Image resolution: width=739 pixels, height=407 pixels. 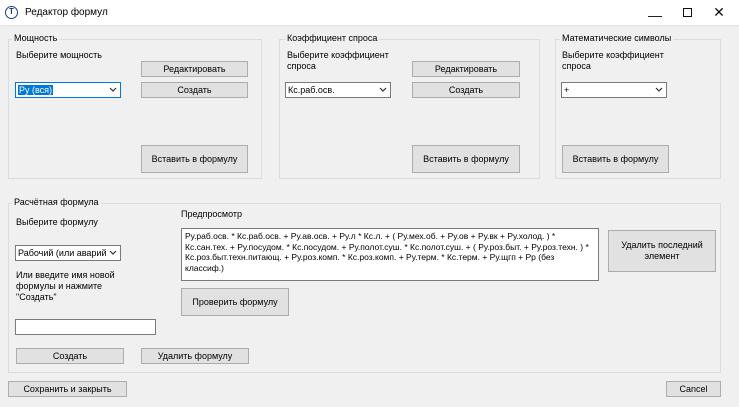 I want to click on calc-formula-select-value: Рабочий (или аварийн, so click(x=62, y=253).